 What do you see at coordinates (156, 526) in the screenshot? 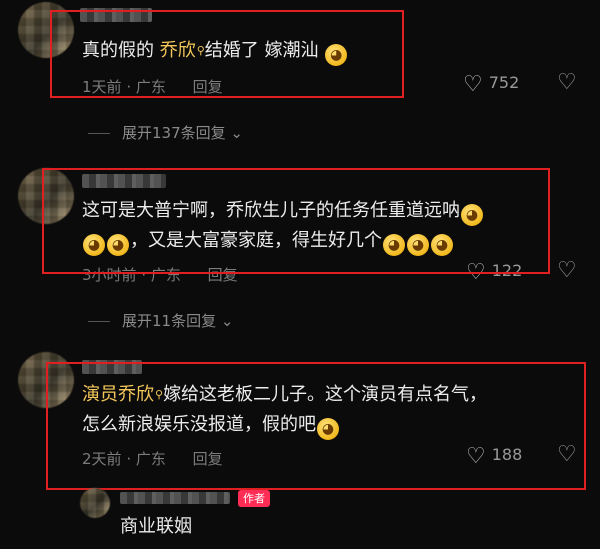
I see `reply-text: 商业联姻` at bounding box center [156, 526].